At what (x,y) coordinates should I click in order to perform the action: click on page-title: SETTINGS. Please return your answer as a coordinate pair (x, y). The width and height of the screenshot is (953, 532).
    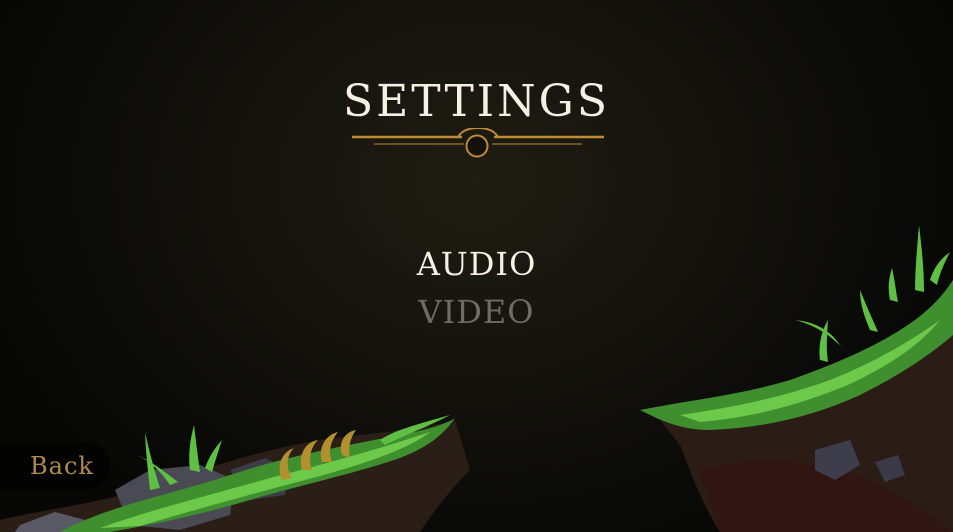
    Looking at the image, I should click on (476, 101).